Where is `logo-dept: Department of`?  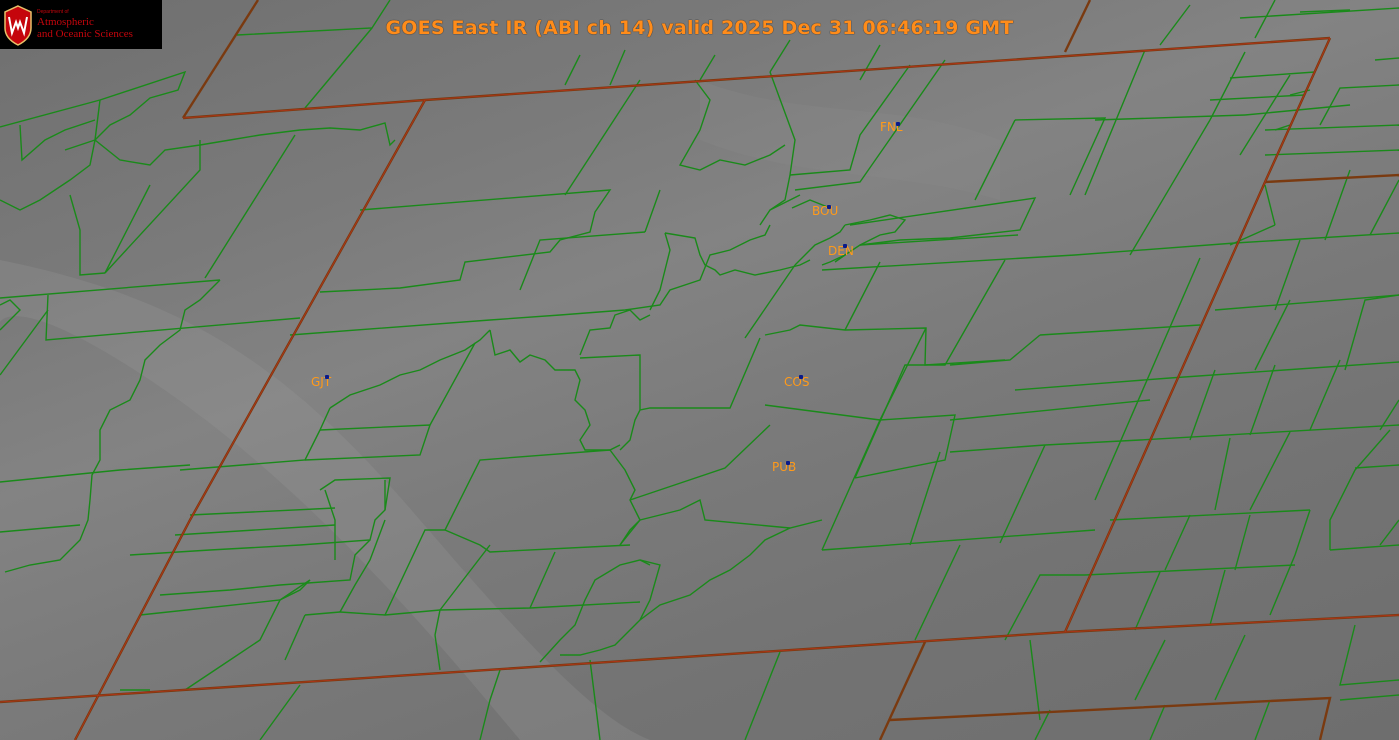 logo-dept: Department of is located at coordinates (53, 12).